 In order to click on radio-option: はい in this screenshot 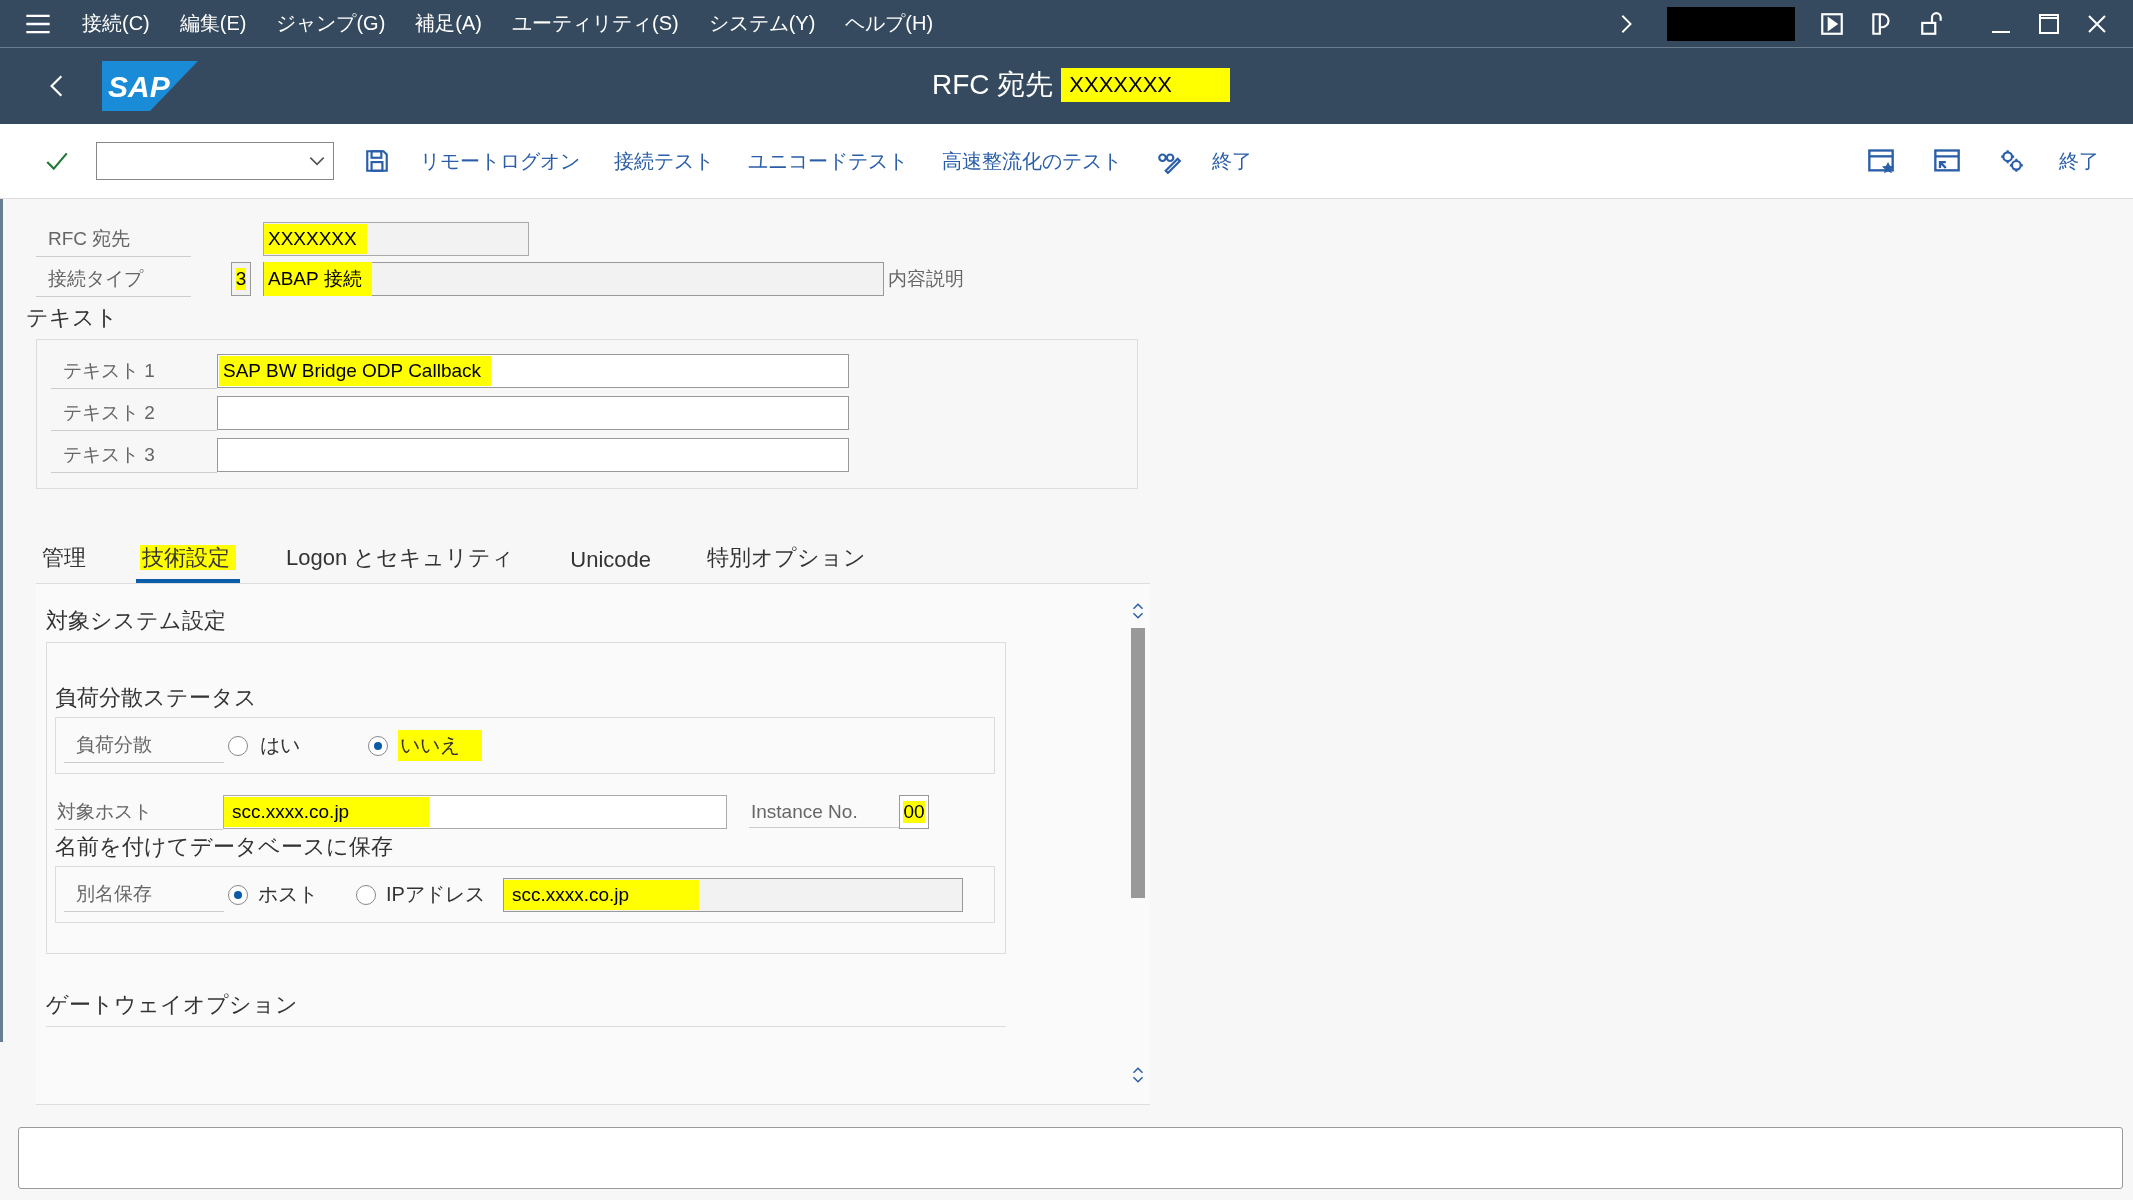, I will do `click(275, 745)`.